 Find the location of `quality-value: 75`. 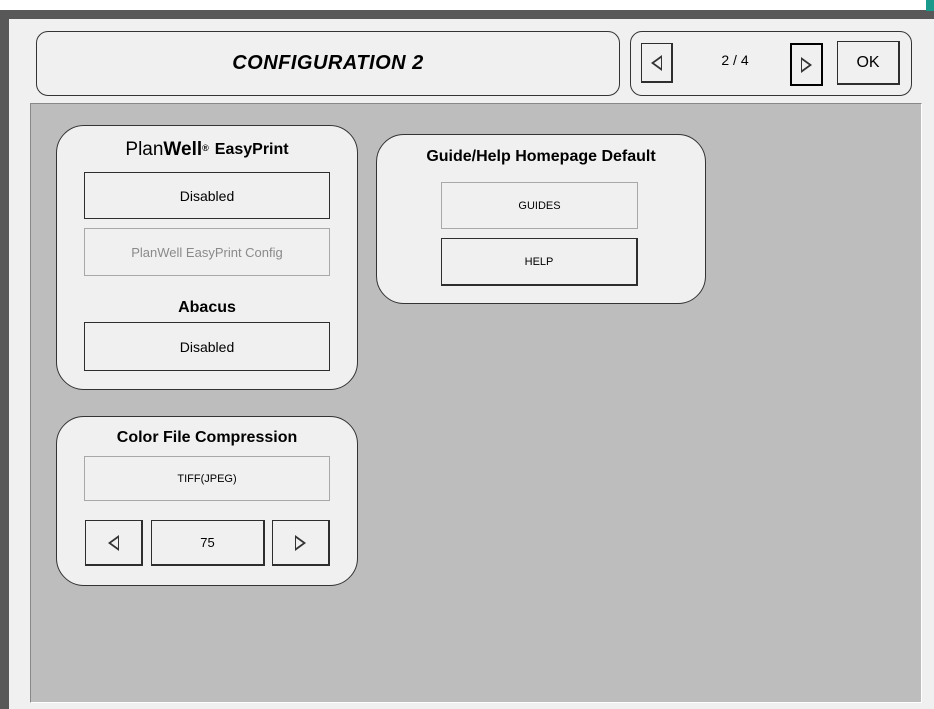

quality-value: 75 is located at coordinates (208, 543).